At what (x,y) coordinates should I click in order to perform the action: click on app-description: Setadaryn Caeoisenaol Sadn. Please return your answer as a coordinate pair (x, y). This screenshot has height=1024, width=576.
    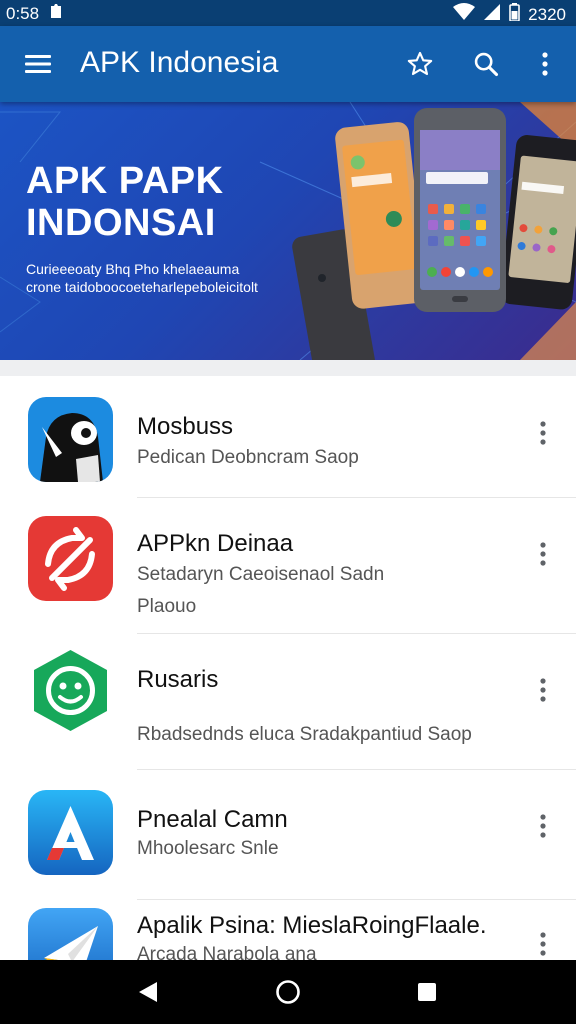
    Looking at the image, I should click on (261, 574).